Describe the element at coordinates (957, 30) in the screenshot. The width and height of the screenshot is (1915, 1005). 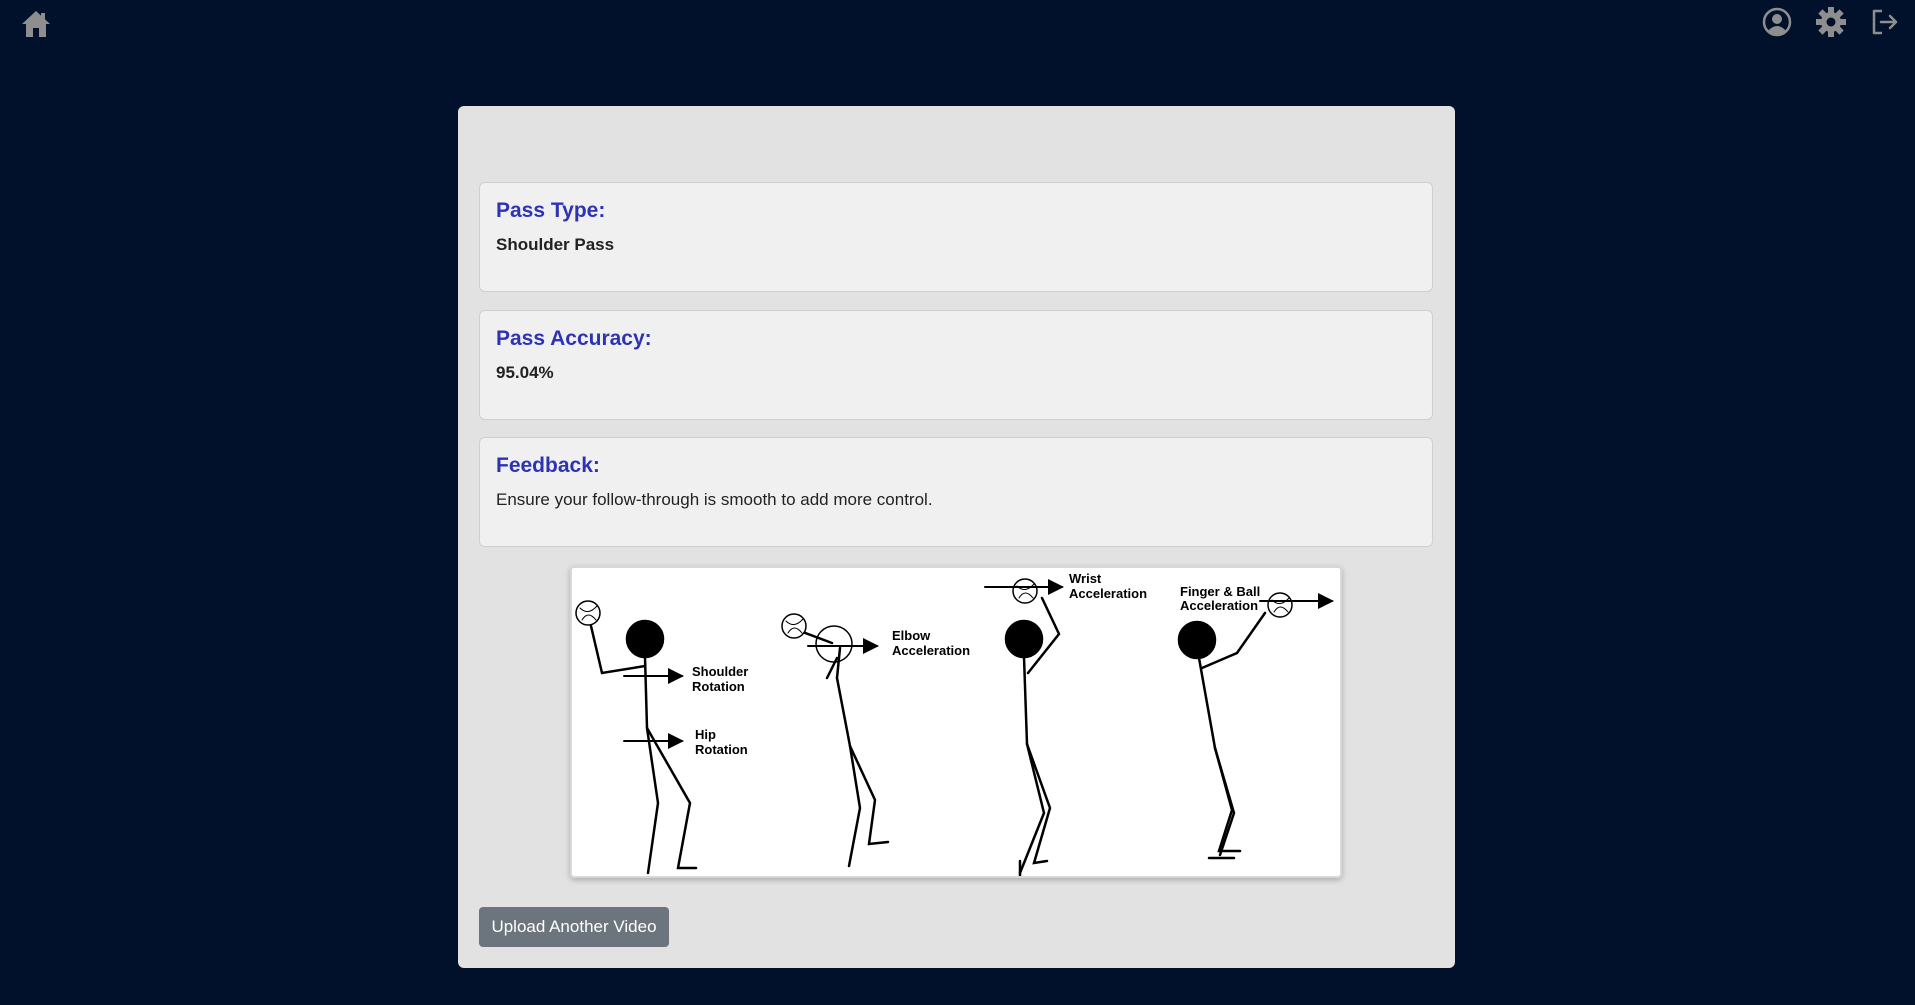
I see `top-nav` at that location.